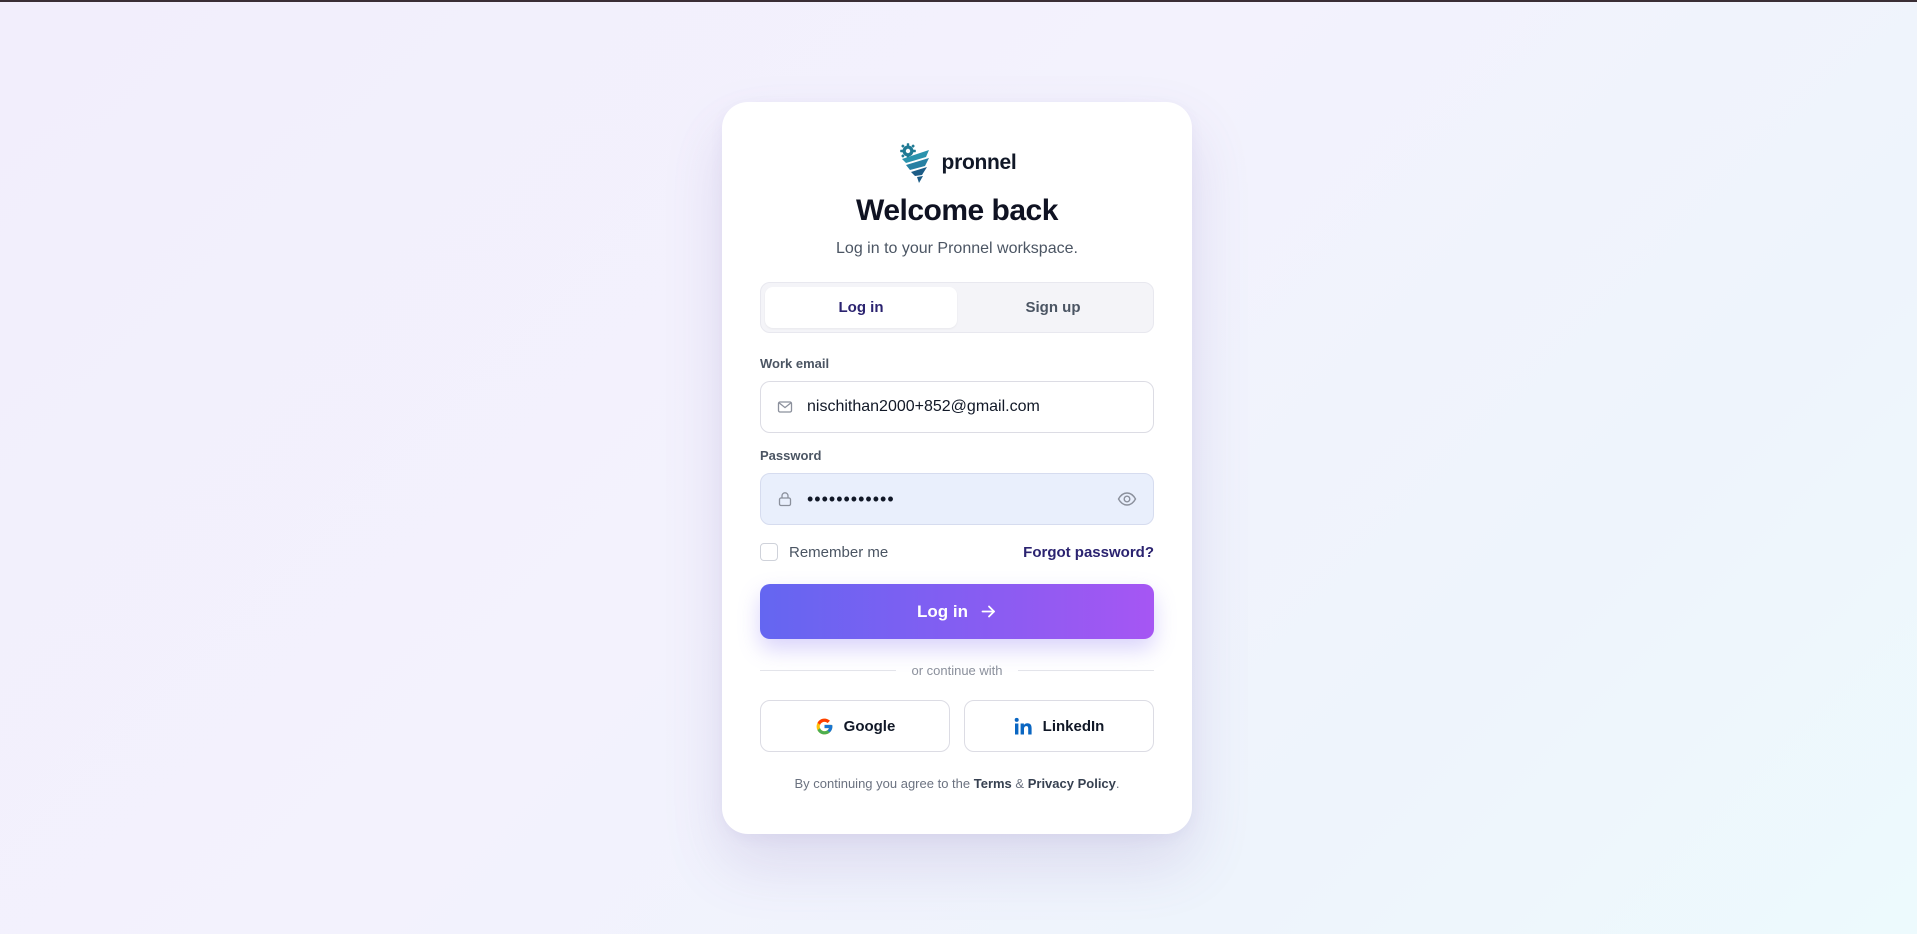 Image resolution: width=1917 pixels, height=934 pixels. I want to click on remember-checkbox, so click(769, 552).